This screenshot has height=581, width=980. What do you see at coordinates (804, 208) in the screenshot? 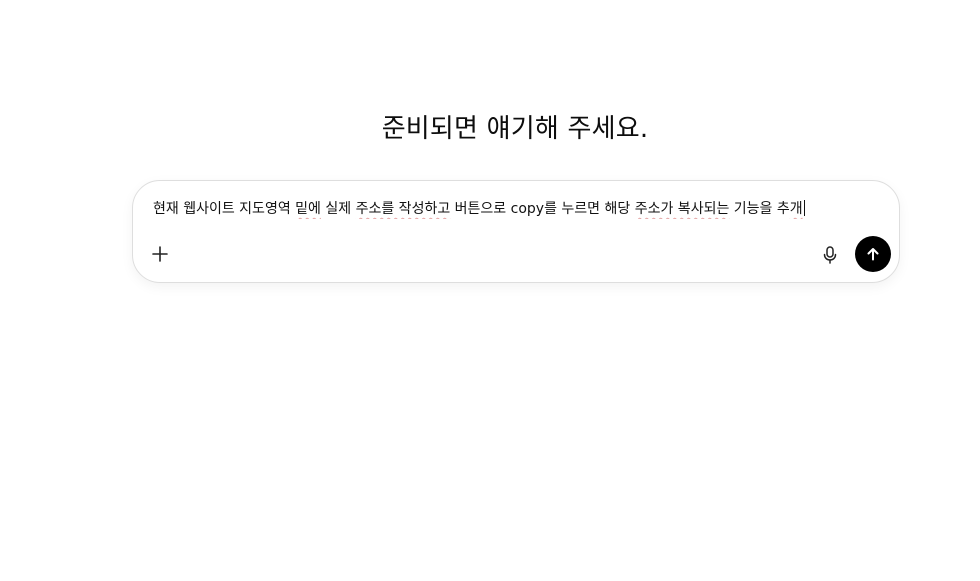
I see `text-caret` at bounding box center [804, 208].